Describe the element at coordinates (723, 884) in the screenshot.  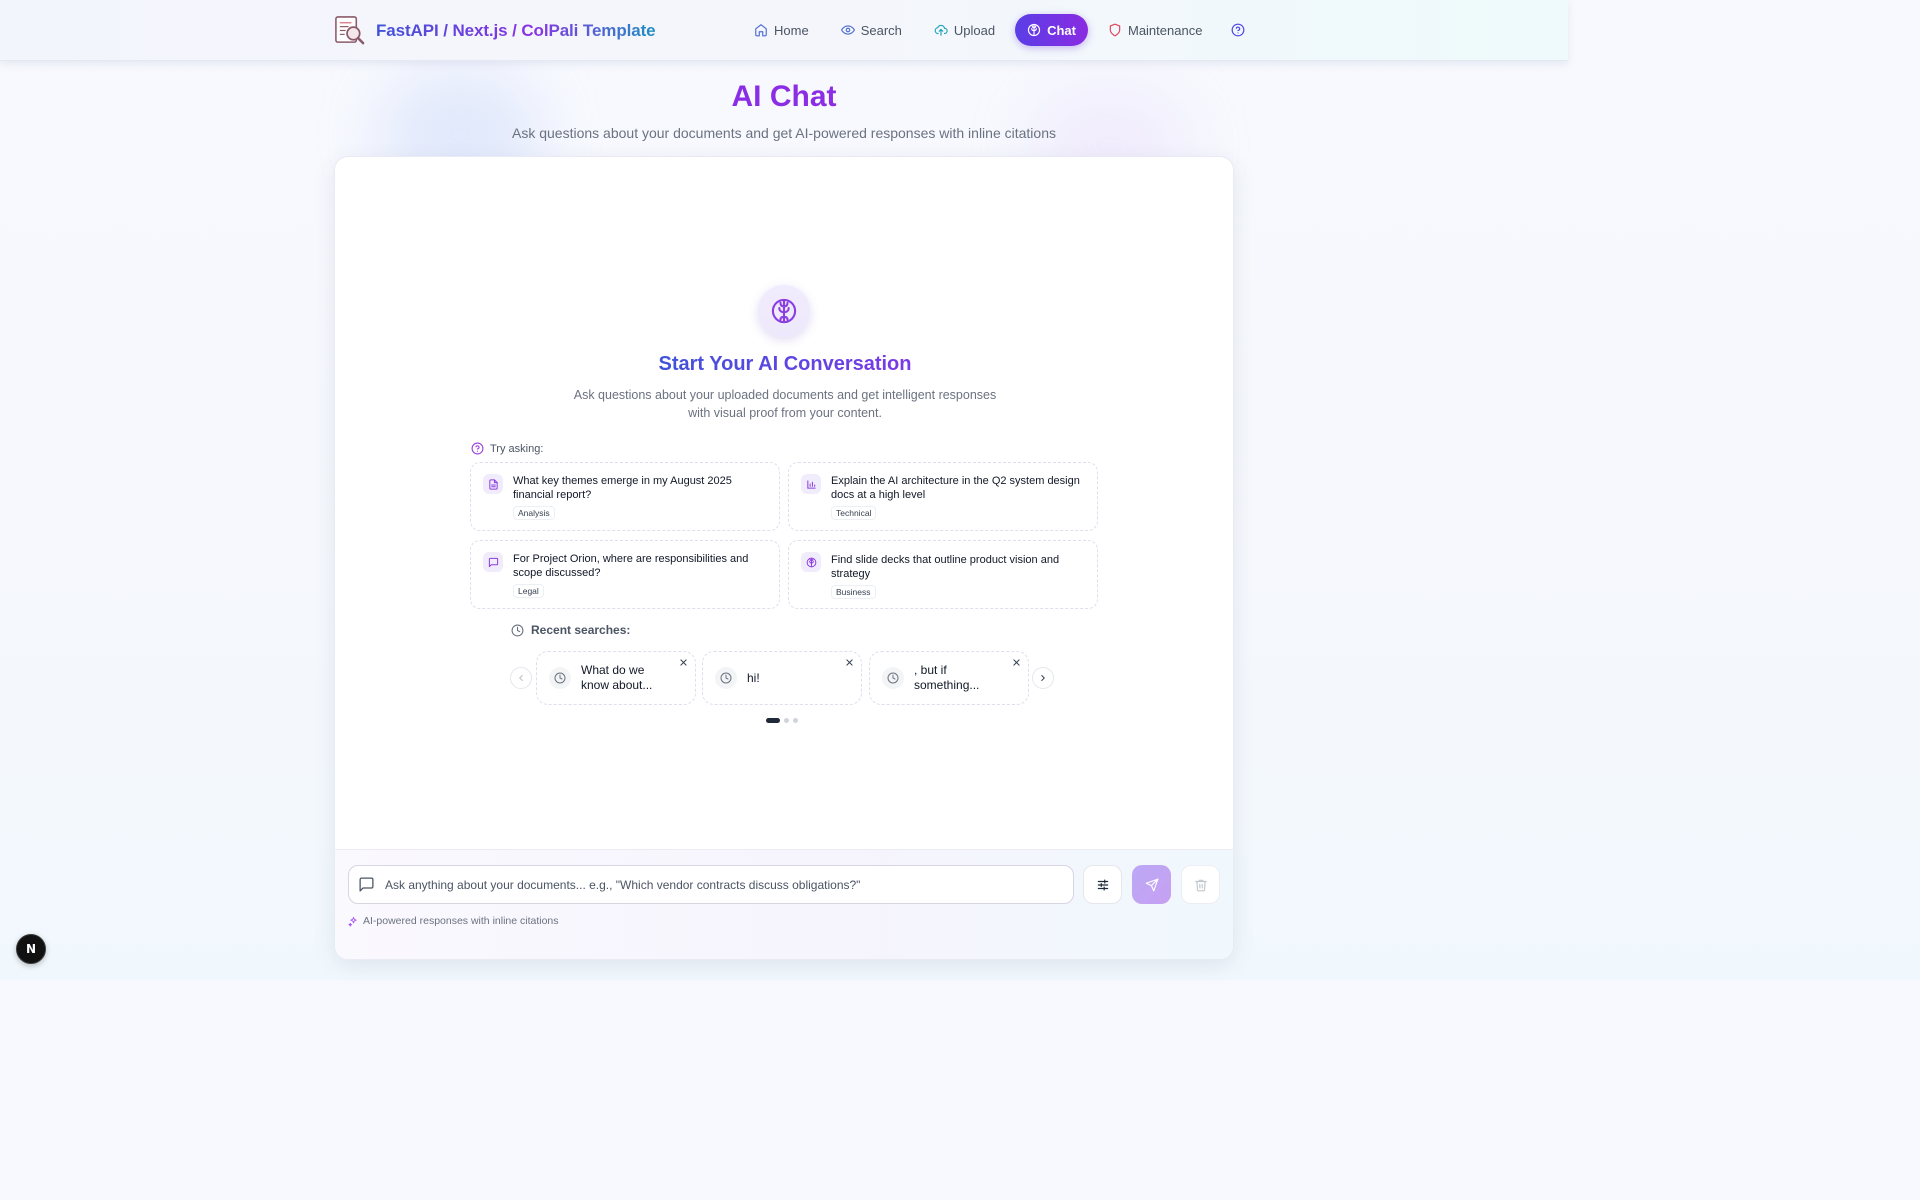
I see `chat-input` at that location.